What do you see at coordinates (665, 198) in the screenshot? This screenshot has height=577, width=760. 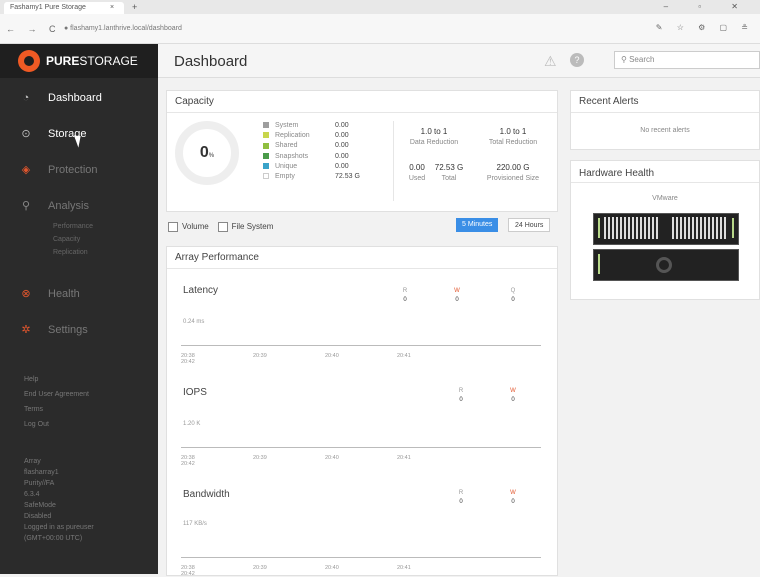 I see `hardware-model-label: VMware` at bounding box center [665, 198].